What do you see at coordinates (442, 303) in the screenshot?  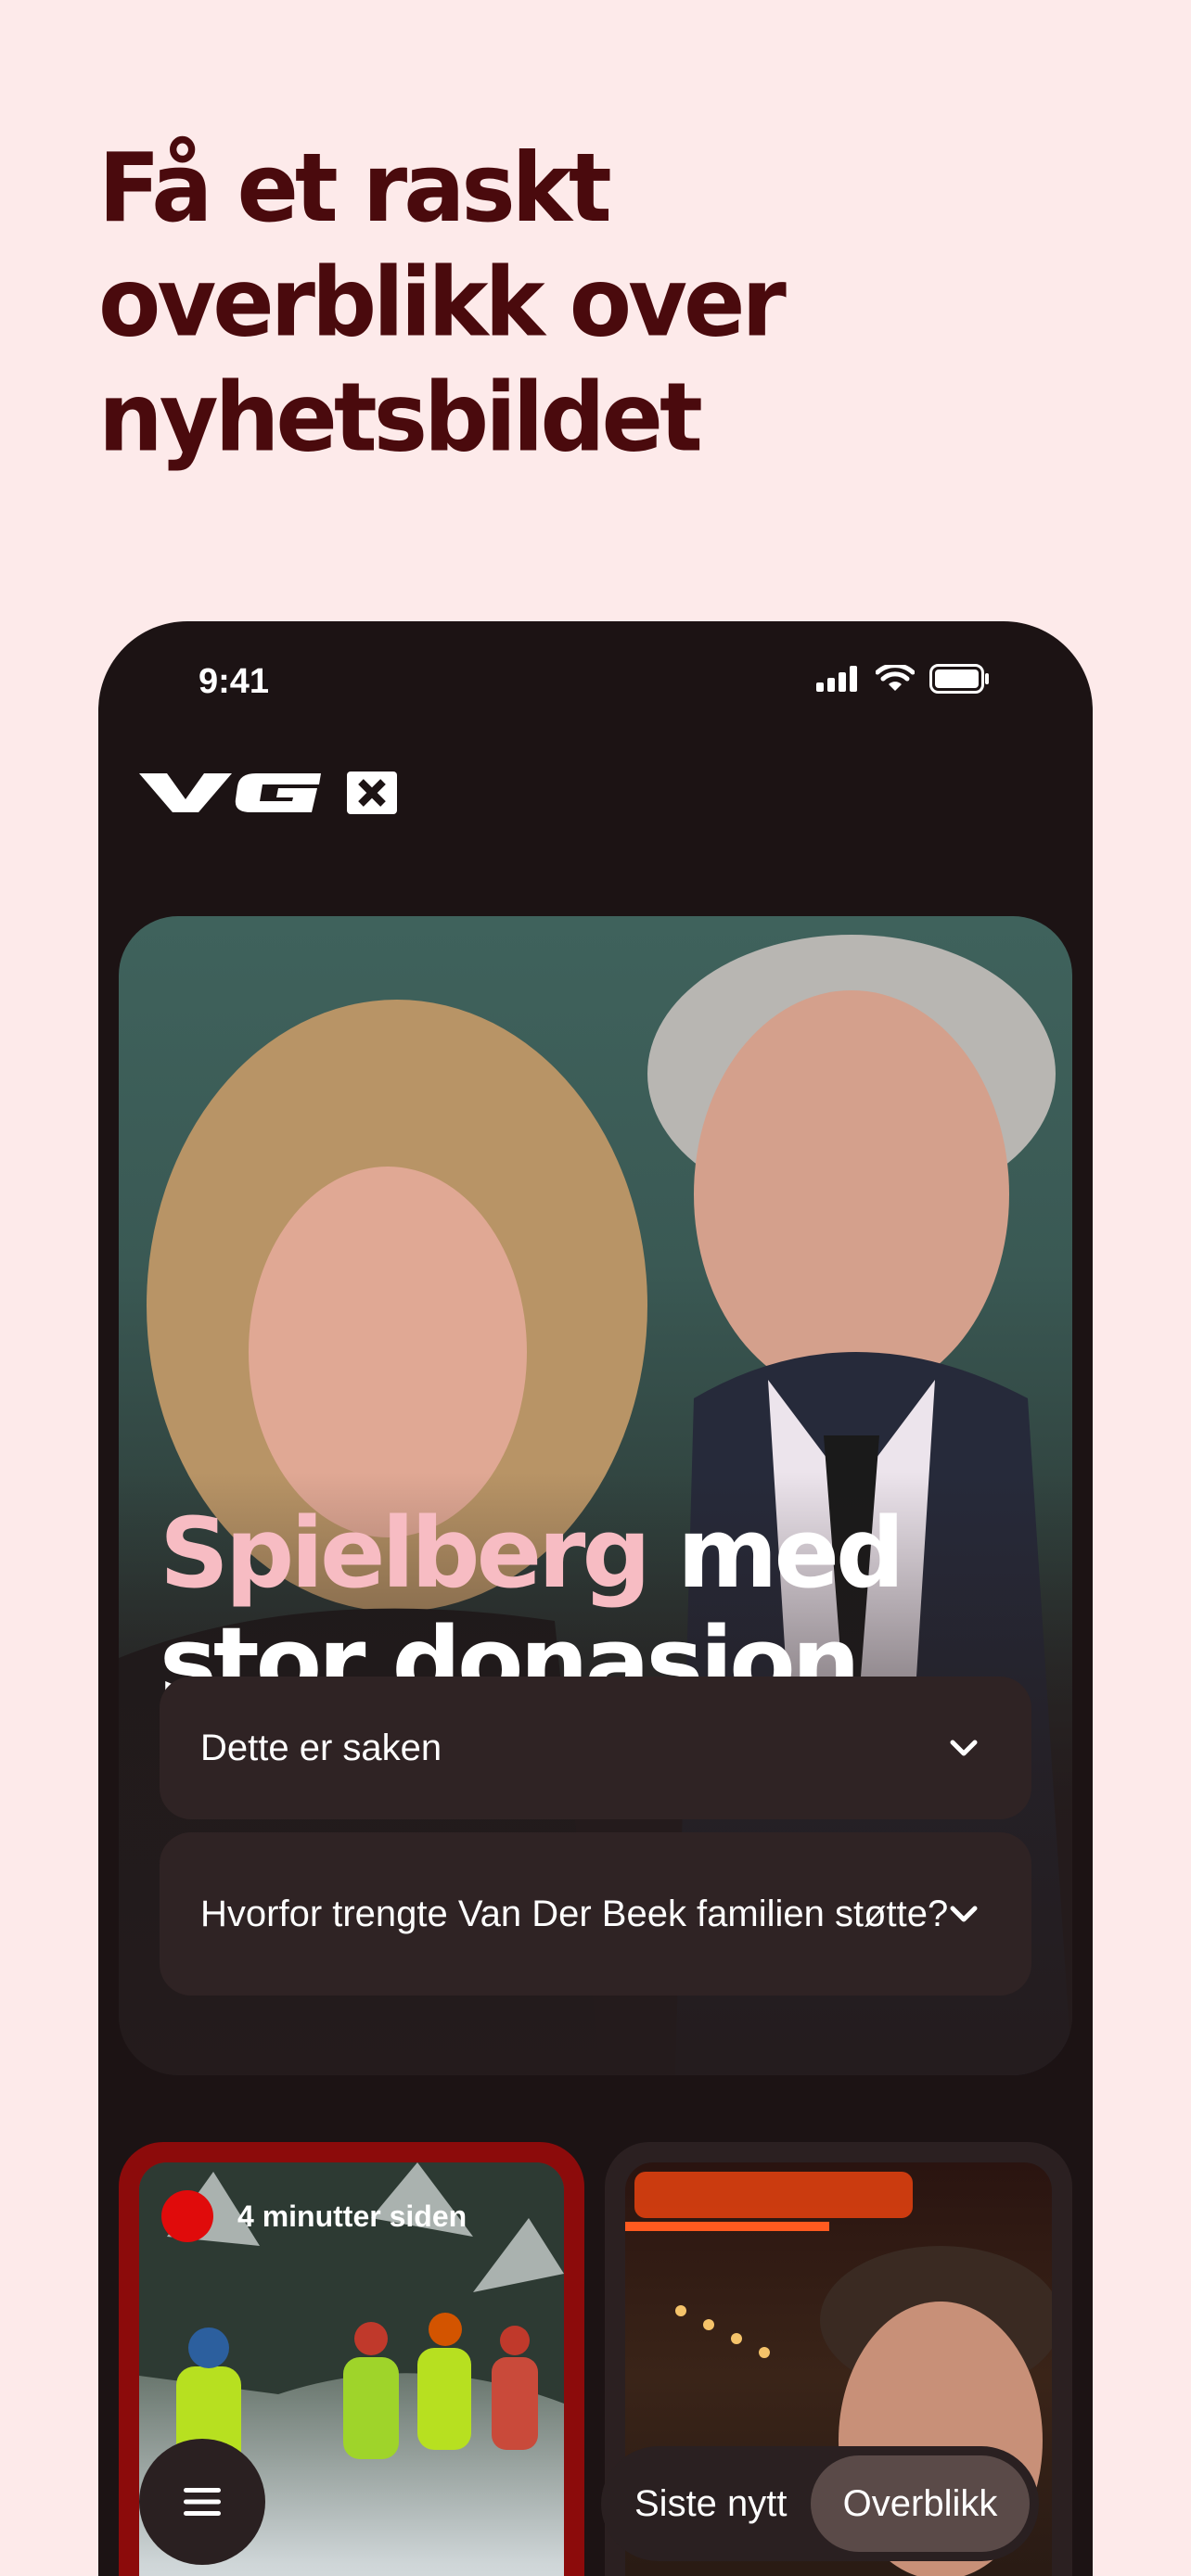 I see `page-headline: Få et raskt overblikk over nyhetsbildet` at bounding box center [442, 303].